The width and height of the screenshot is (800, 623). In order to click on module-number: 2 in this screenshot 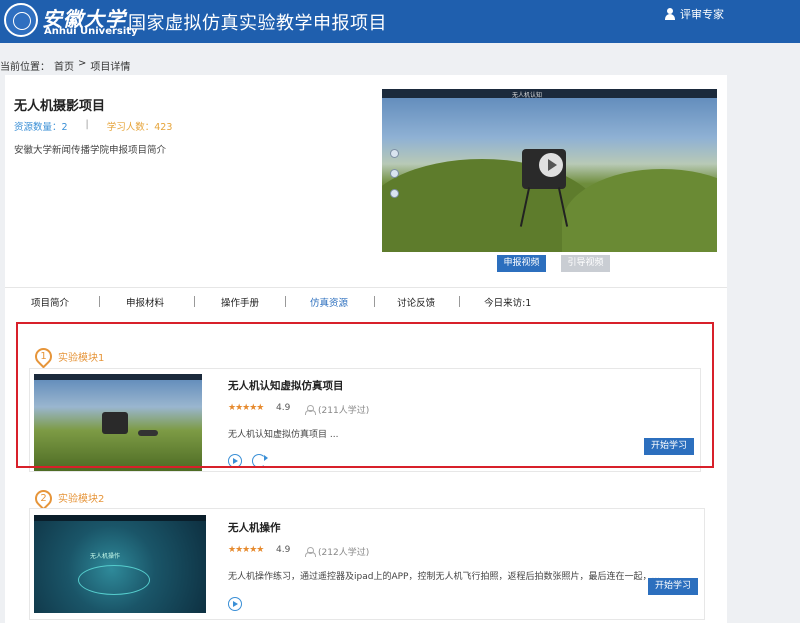, I will do `click(43, 498)`.